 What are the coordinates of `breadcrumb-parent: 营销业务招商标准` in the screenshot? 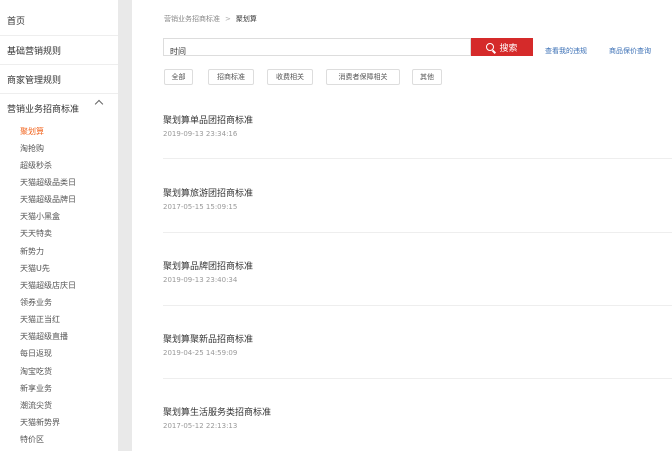 It's located at (192, 19).